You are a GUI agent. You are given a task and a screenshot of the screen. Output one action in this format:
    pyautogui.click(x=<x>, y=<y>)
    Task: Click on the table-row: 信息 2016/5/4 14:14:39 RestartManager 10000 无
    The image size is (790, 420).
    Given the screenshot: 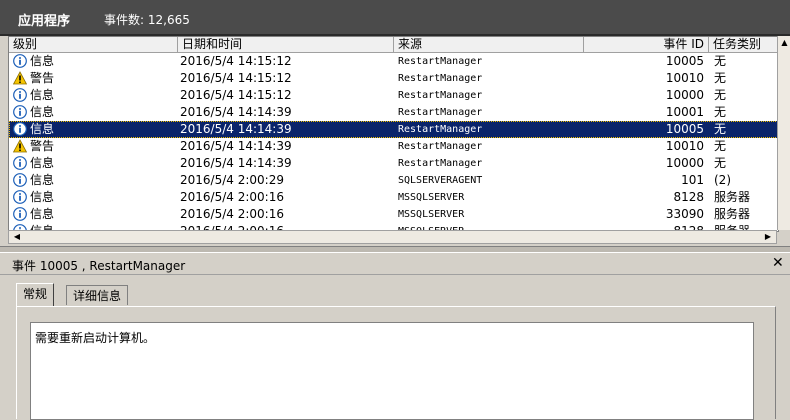 What is the action you would take?
    pyautogui.click(x=393, y=163)
    